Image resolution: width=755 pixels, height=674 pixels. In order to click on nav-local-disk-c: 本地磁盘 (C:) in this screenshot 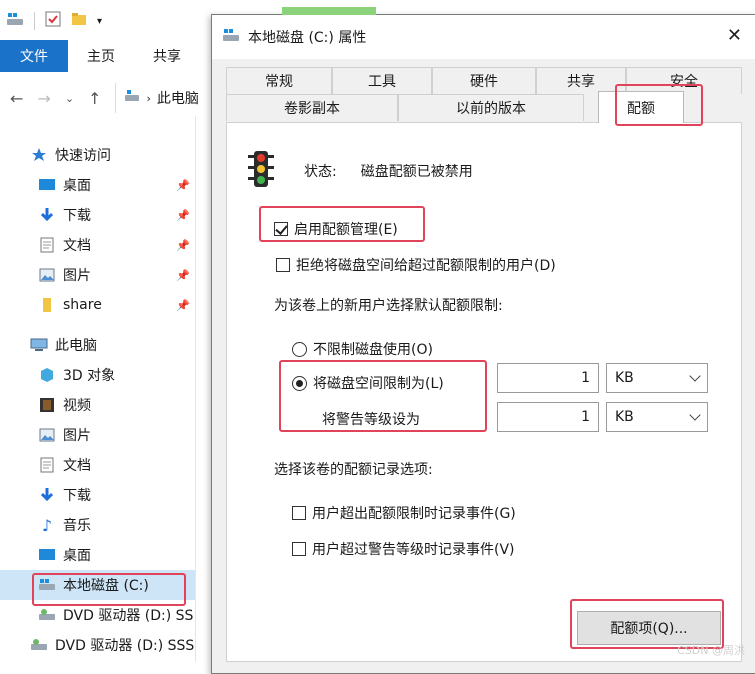, I will do `click(97, 585)`.